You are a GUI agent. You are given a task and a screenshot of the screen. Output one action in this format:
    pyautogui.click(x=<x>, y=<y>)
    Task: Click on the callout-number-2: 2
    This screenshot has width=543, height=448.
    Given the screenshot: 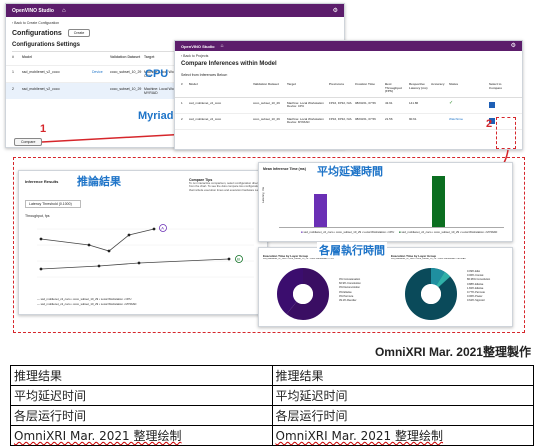 What is the action you would take?
    pyautogui.click(x=489, y=124)
    